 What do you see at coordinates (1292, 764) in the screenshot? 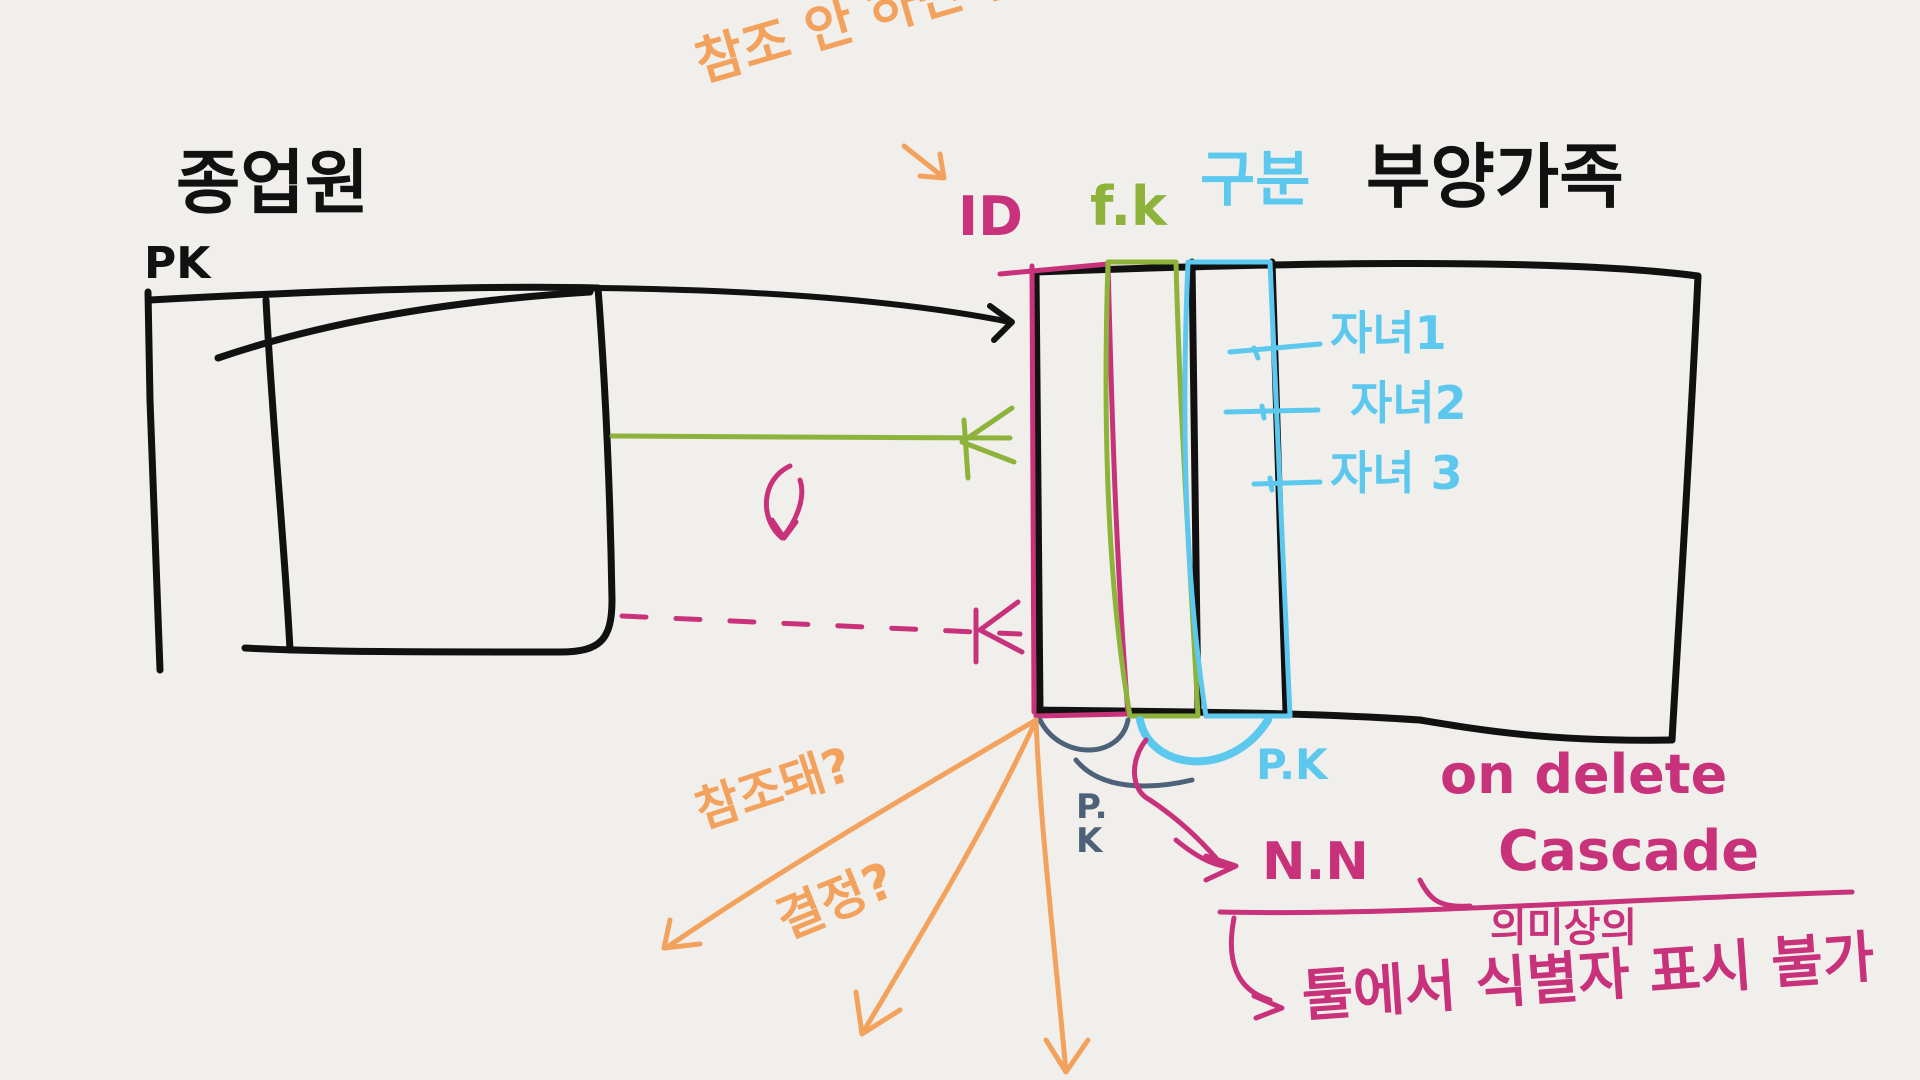
I see `pk-blue-label: P.K` at bounding box center [1292, 764].